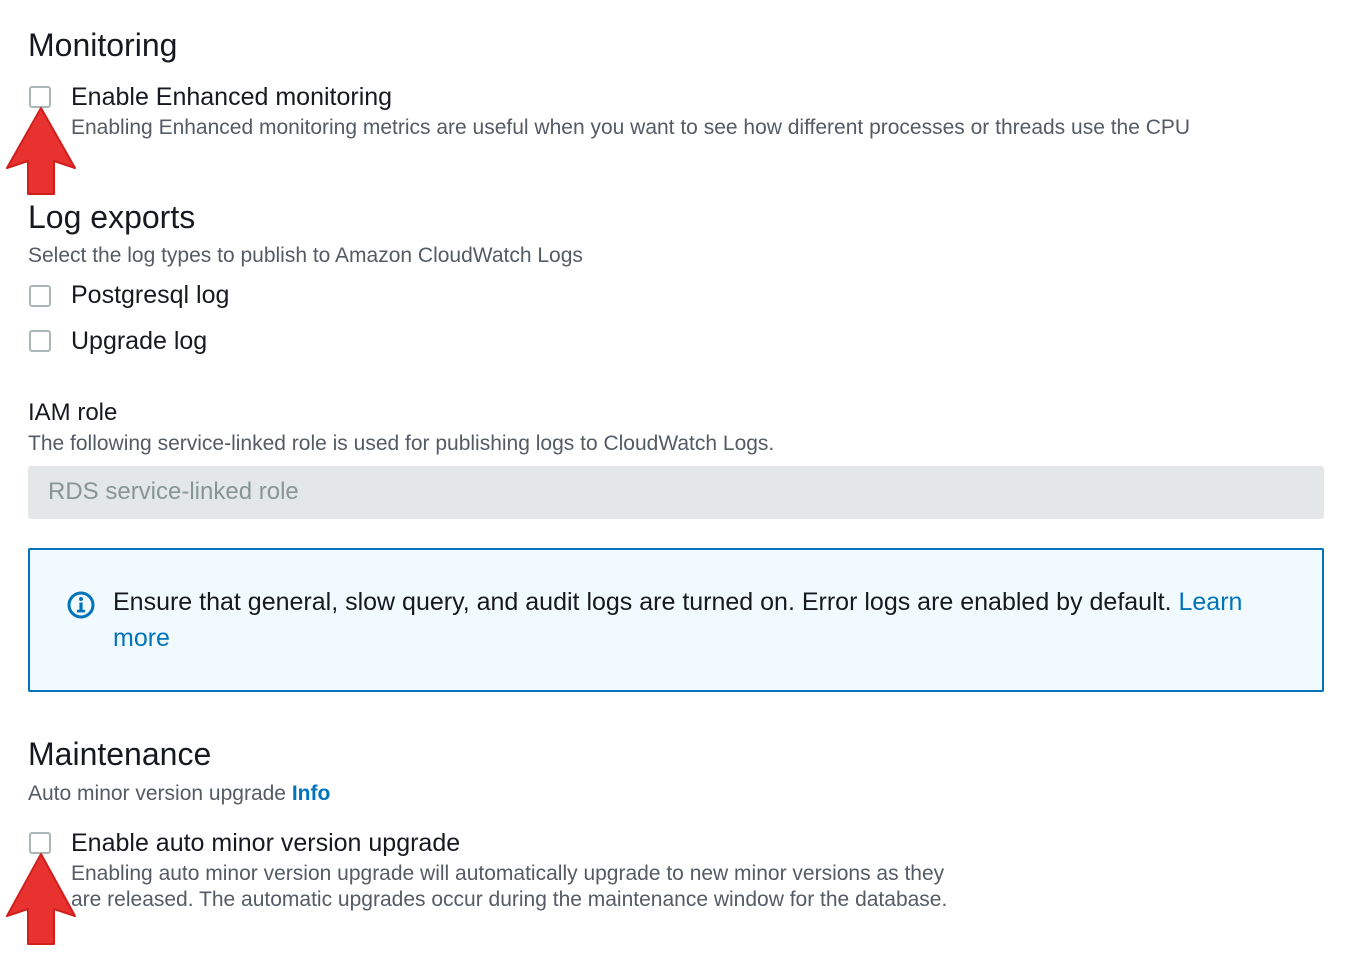 This screenshot has width=1348, height=970. I want to click on enhanced-monitoring-checkbox, so click(40, 97).